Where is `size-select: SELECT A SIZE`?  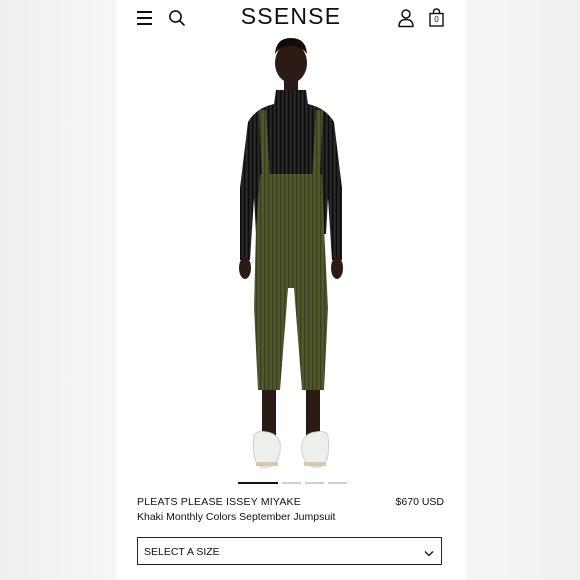
size-select: SELECT A SIZE is located at coordinates (289, 551).